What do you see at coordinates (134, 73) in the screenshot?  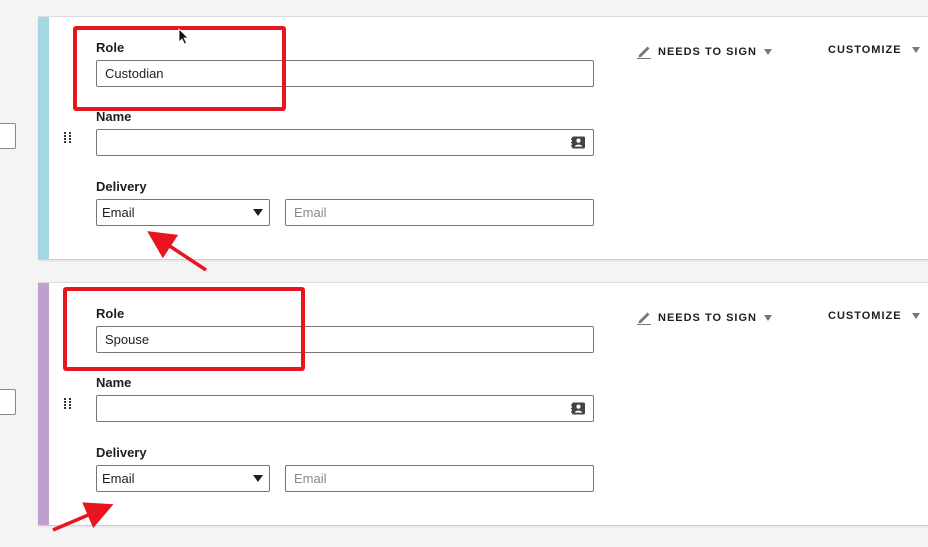 I see `role-value: Custodian` at bounding box center [134, 73].